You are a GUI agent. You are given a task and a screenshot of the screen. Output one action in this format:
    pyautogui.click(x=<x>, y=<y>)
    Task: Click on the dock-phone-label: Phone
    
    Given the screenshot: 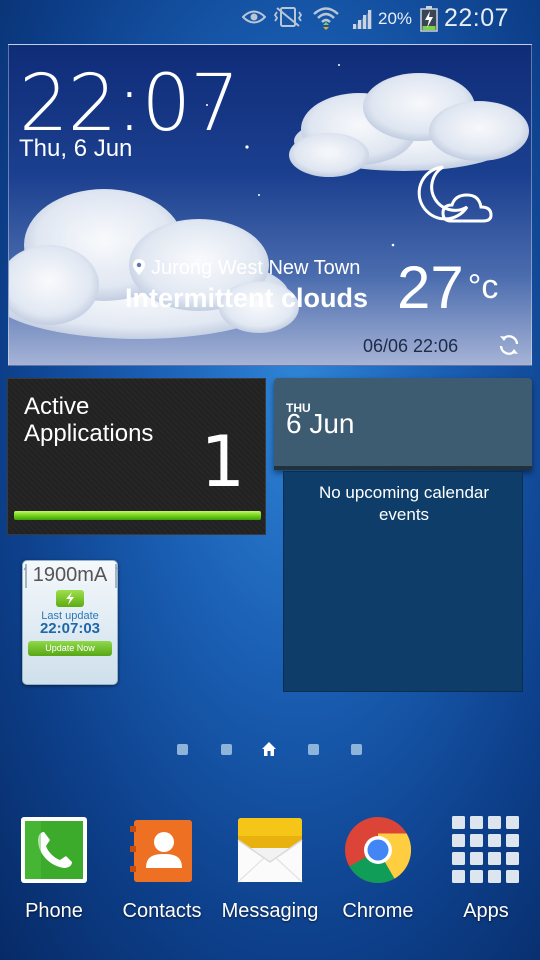 What is the action you would take?
    pyautogui.click(x=54, y=911)
    